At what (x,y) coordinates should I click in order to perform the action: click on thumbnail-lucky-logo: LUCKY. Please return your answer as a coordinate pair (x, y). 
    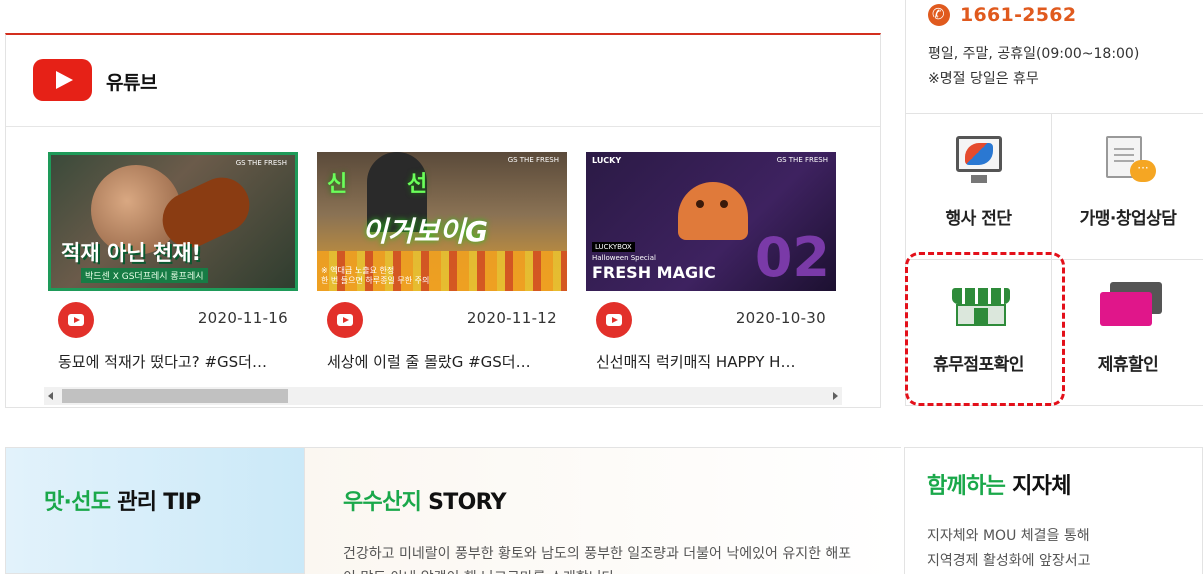
    Looking at the image, I should click on (607, 160).